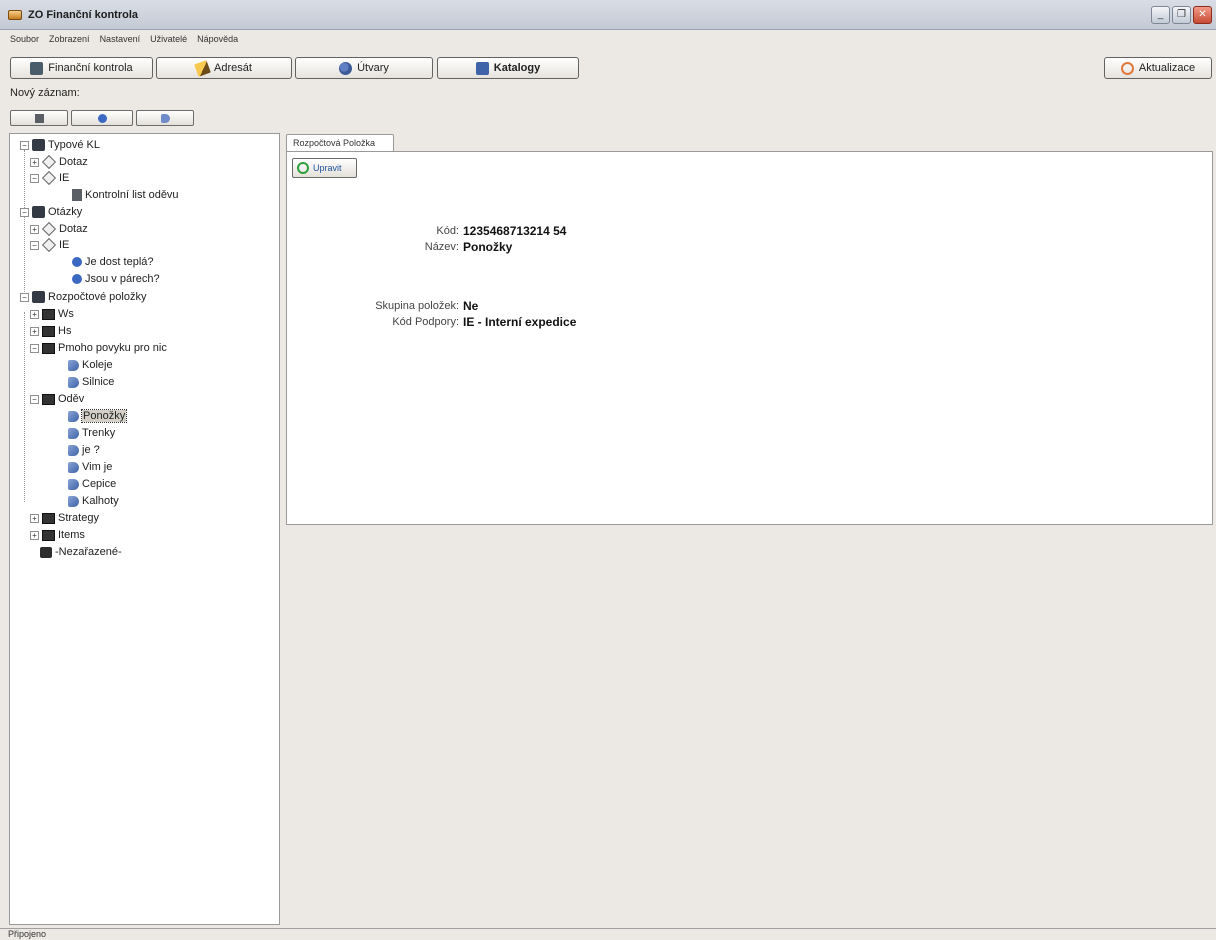  What do you see at coordinates (24, 39) in the screenshot?
I see `menu-soubor: Soubor` at bounding box center [24, 39].